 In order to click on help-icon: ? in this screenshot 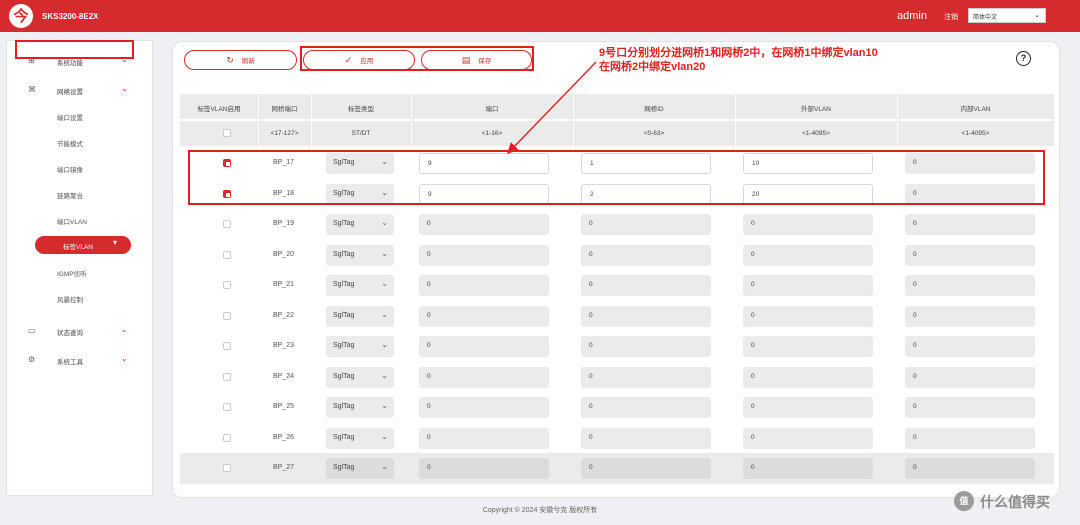, I will do `click(1023, 58)`.